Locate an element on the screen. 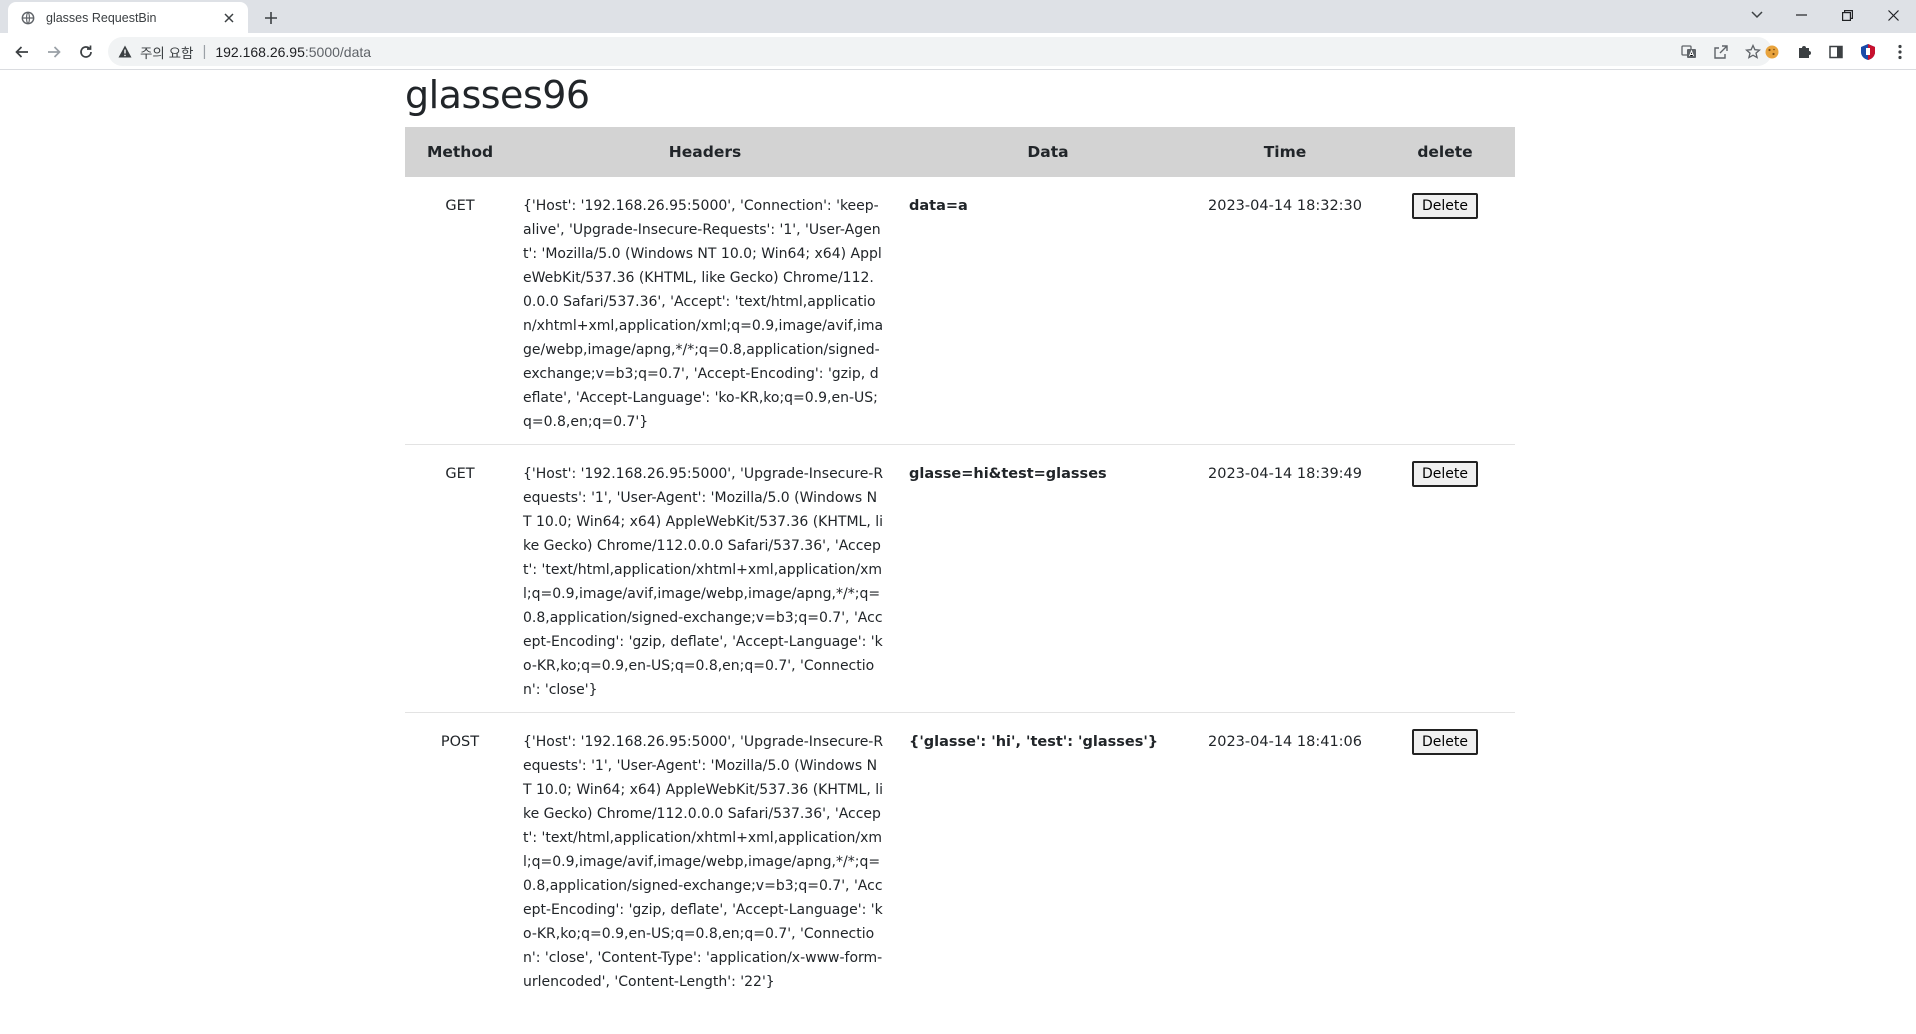 The image size is (1916, 1034). plus-icon is located at coordinates (271, 18).